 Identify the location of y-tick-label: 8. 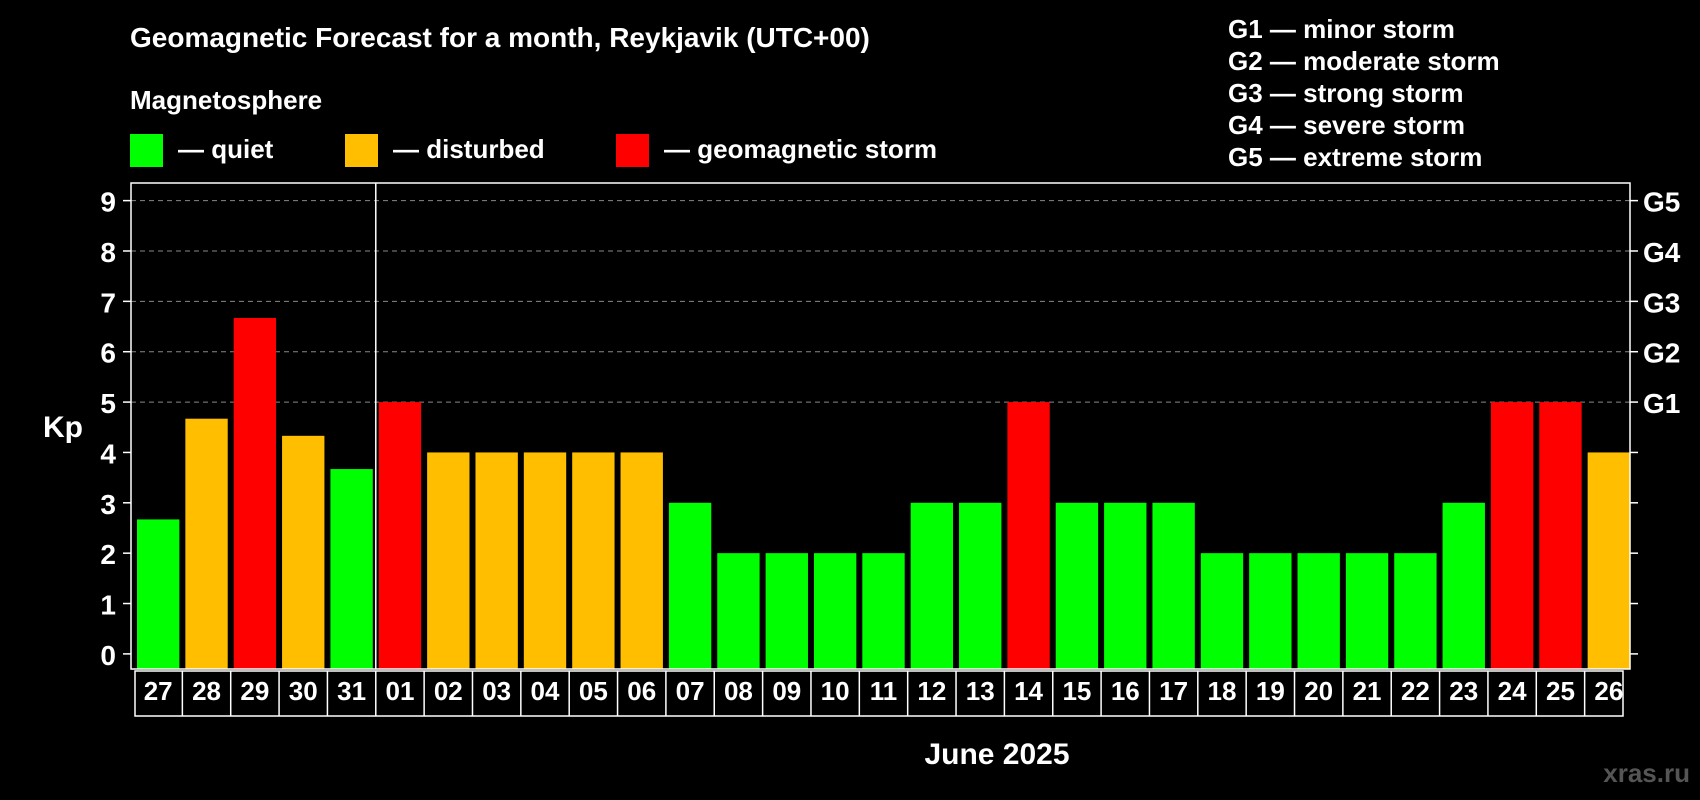
(108, 252).